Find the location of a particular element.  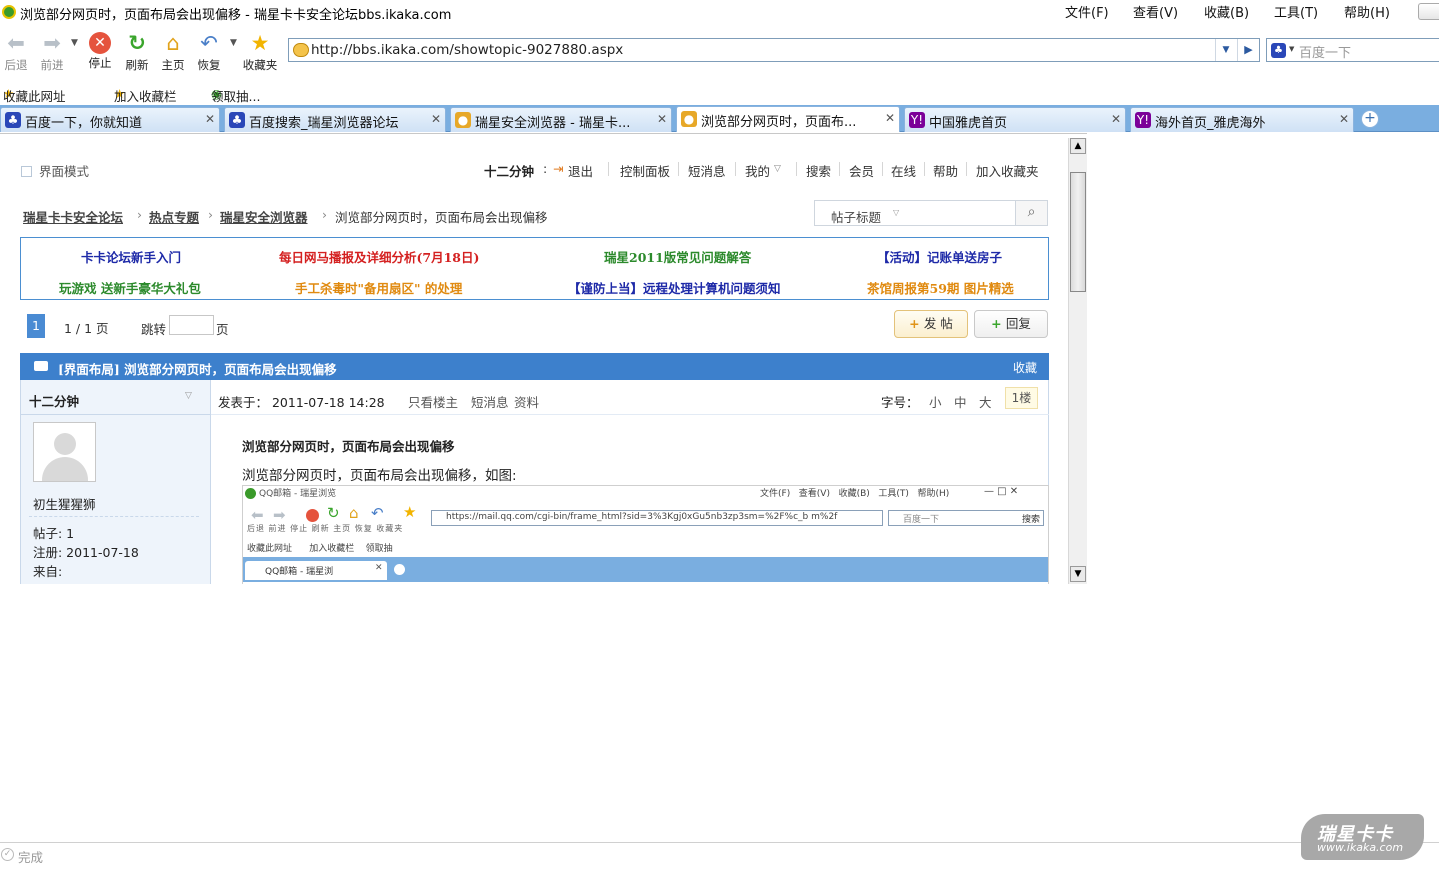

tab-yahoo-overseas: Y! 海外首页_雅虎海外 ✕ is located at coordinates (1242, 119).